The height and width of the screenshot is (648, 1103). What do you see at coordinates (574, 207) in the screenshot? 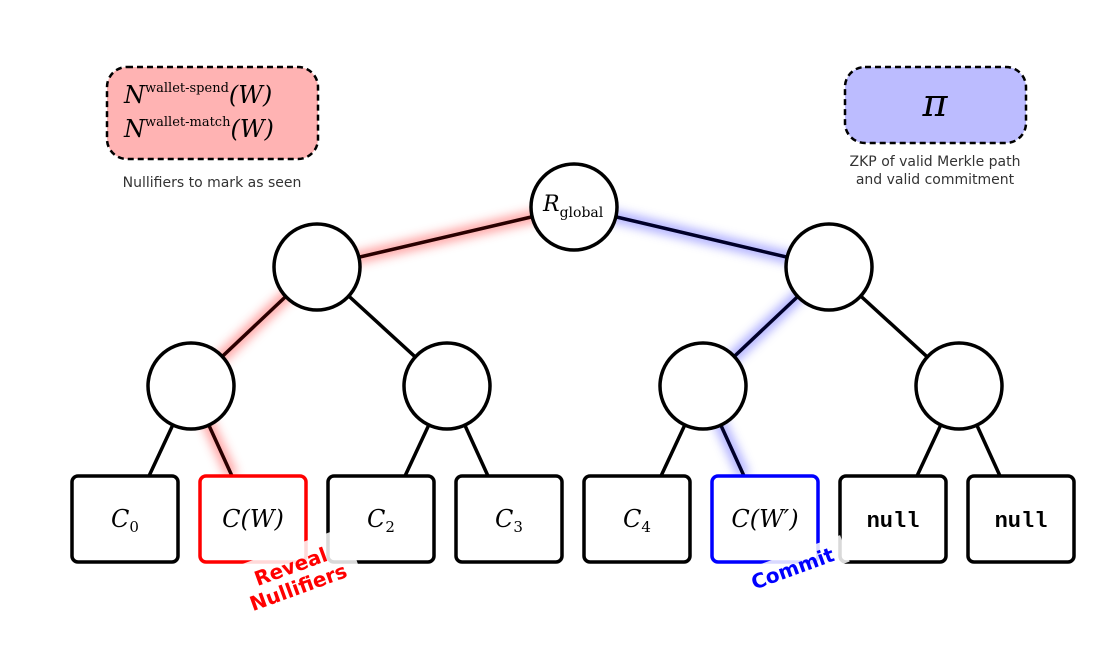
I see `root-node: Rglobal` at bounding box center [574, 207].